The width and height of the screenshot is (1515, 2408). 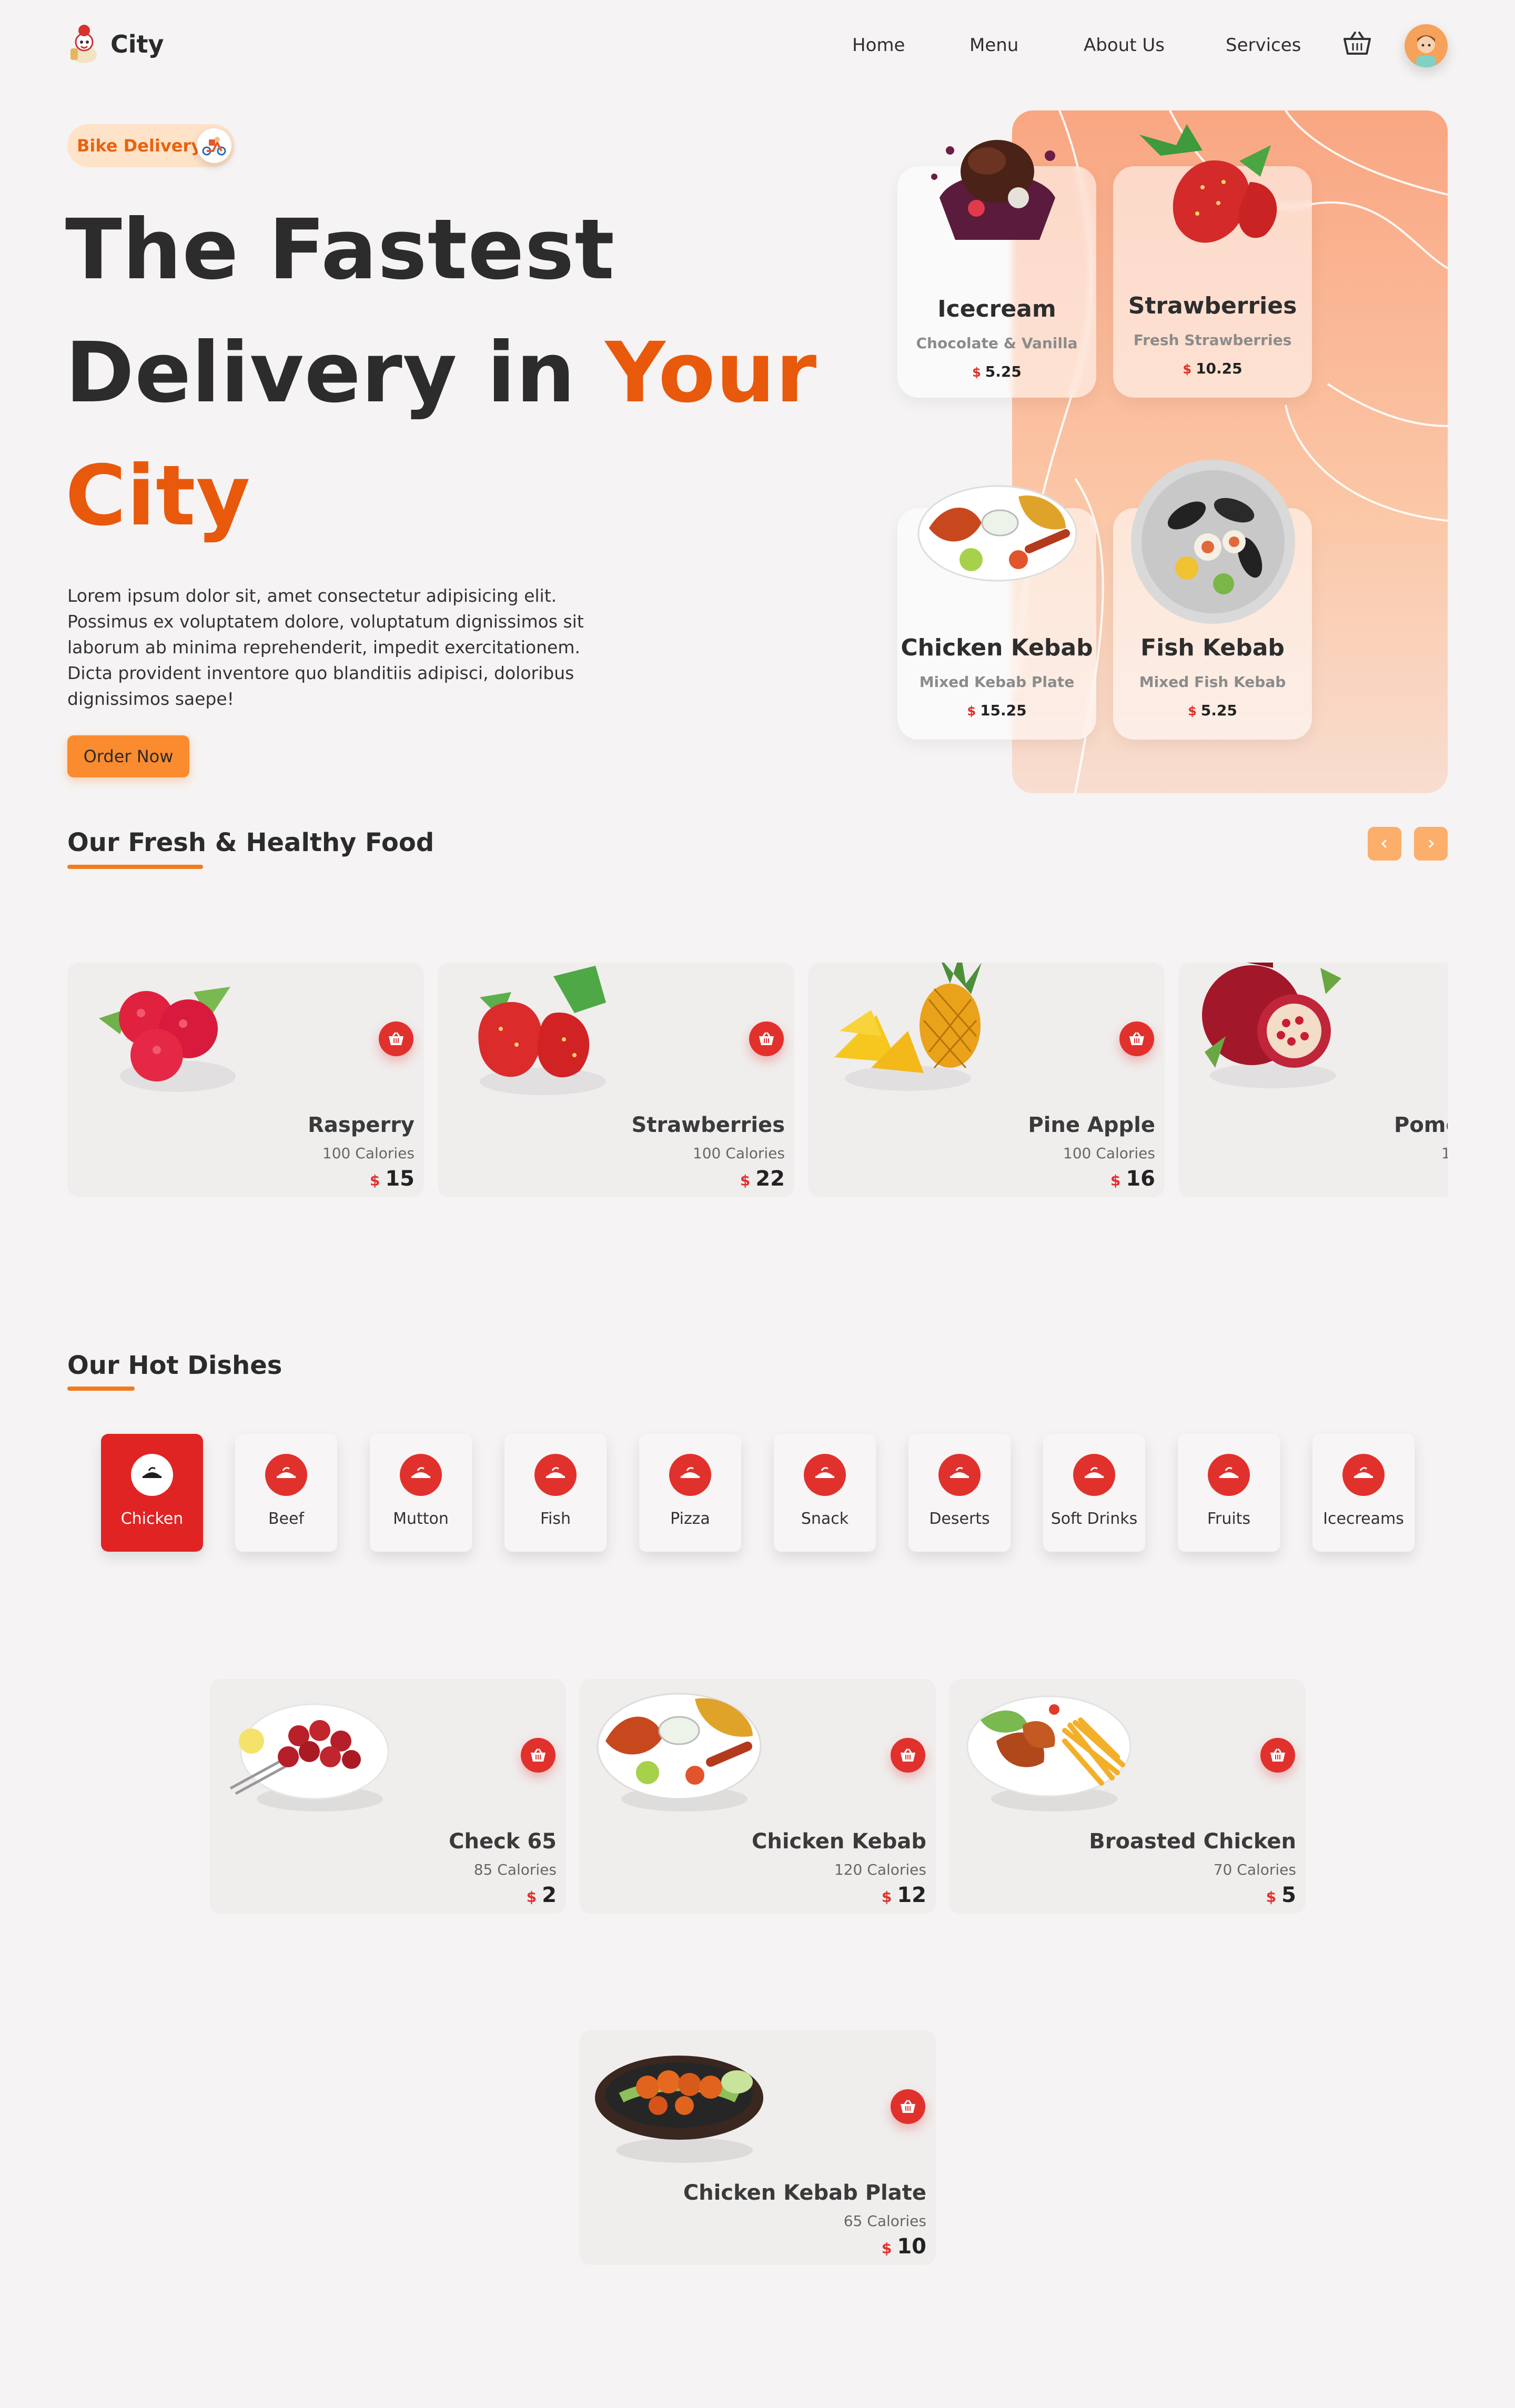 What do you see at coordinates (1426, 45) in the screenshot?
I see `user-avatar` at bounding box center [1426, 45].